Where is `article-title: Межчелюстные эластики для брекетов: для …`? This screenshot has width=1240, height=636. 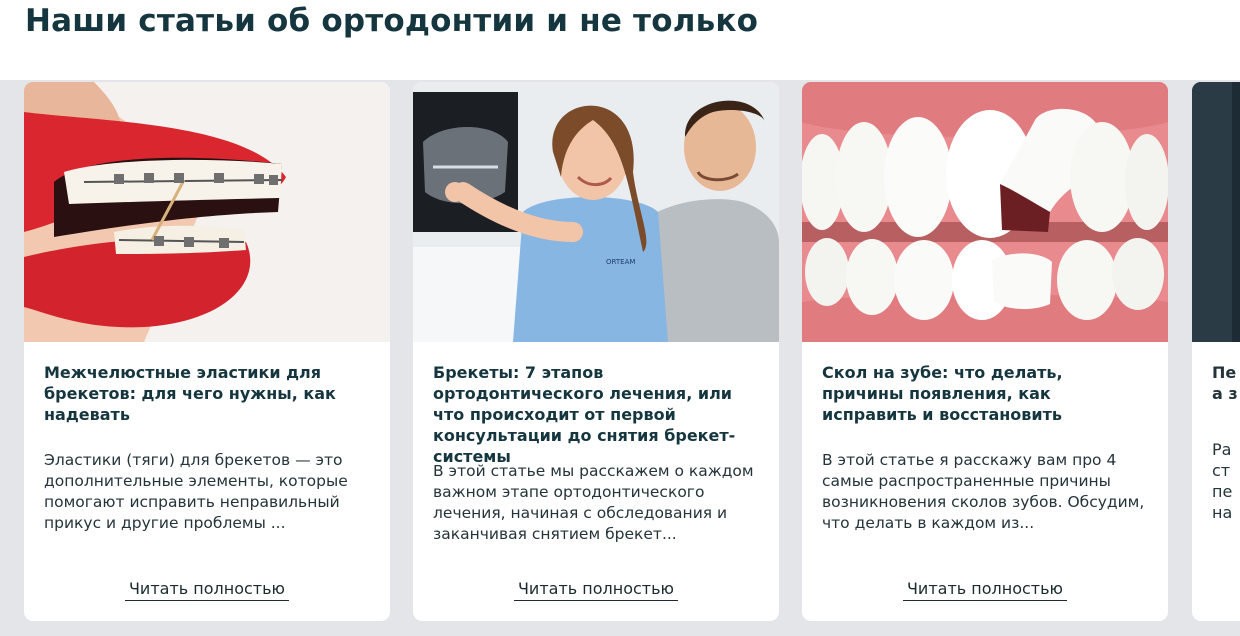
article-title: Межчелюстные эластики для брекетов: для … is located at coordinates (207, 393).